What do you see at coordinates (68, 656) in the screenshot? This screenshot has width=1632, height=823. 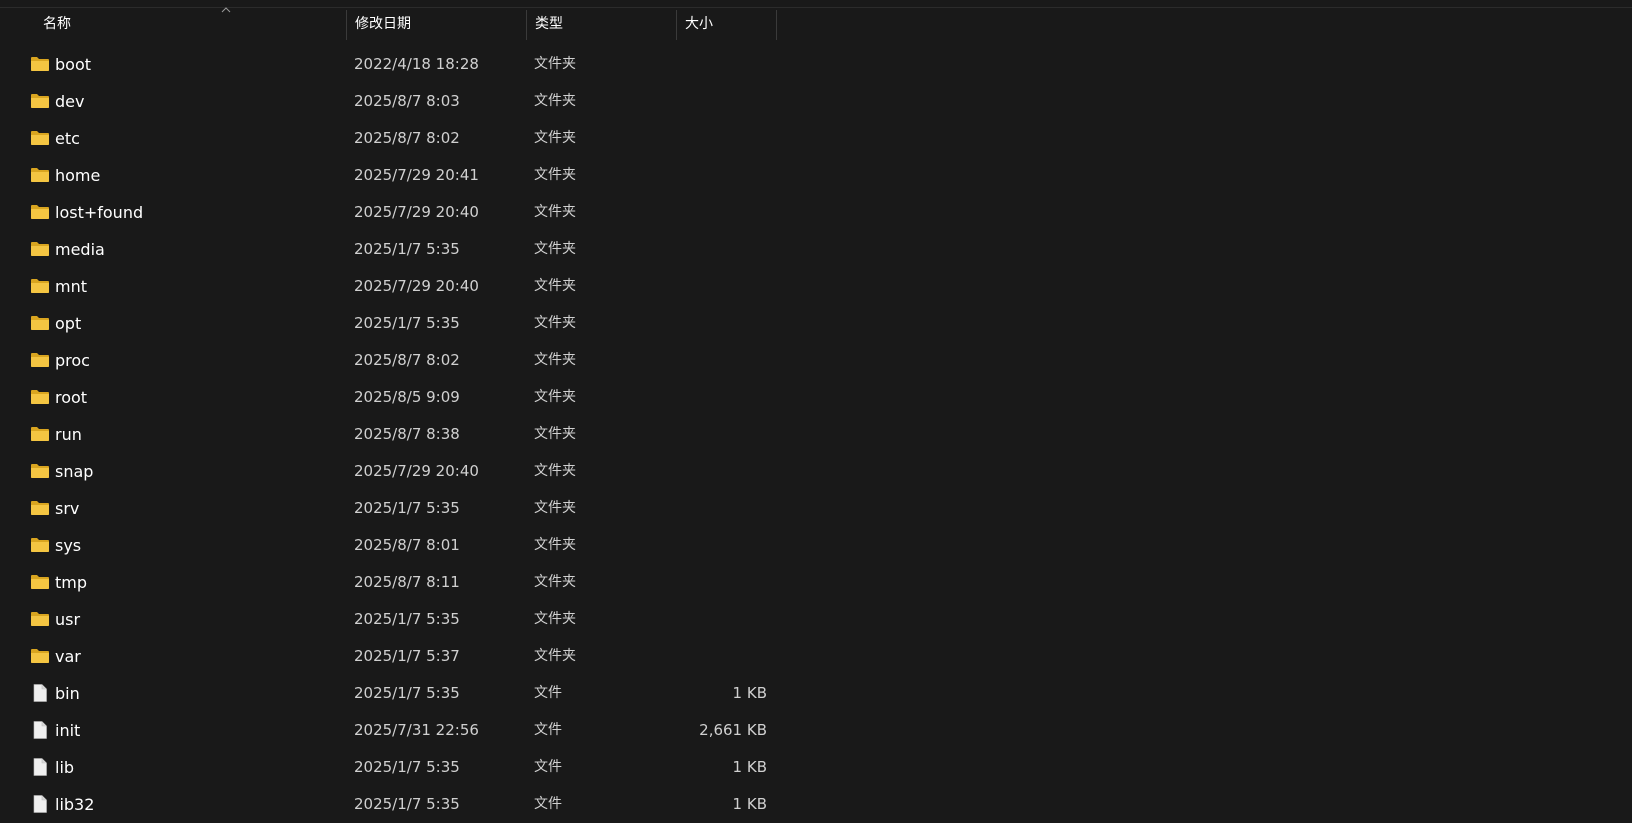 I see `item-name: var` at bounding box center [68, 656].